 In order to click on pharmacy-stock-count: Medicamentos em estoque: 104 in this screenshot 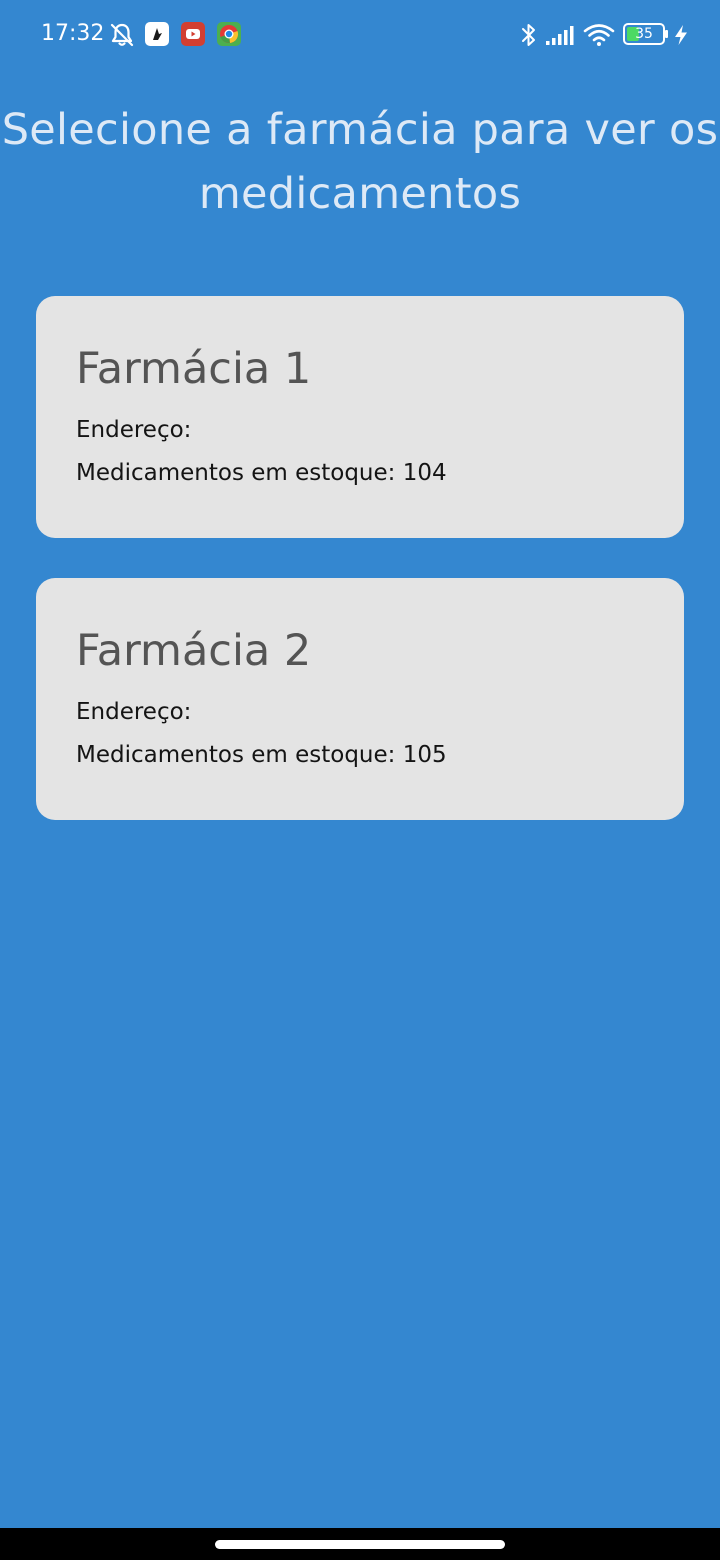, I will do `click(261, 473)`.